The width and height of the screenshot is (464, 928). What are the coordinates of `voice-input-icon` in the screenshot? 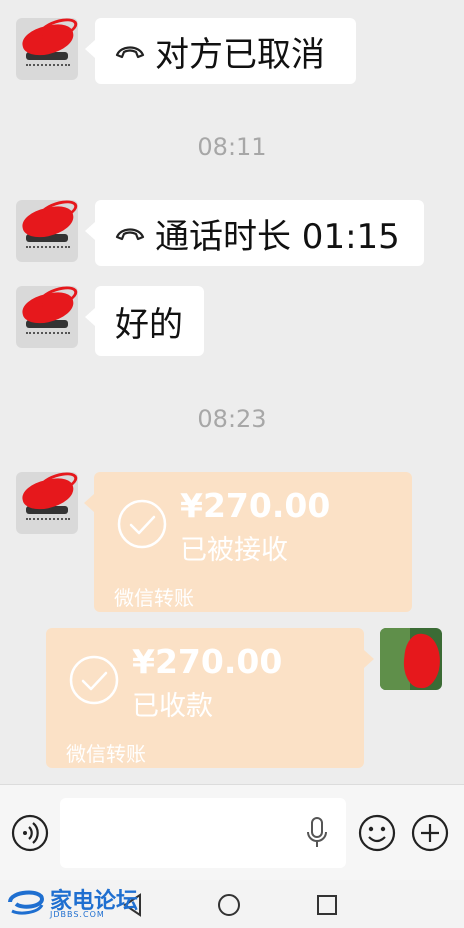 It's located at (30, 833).